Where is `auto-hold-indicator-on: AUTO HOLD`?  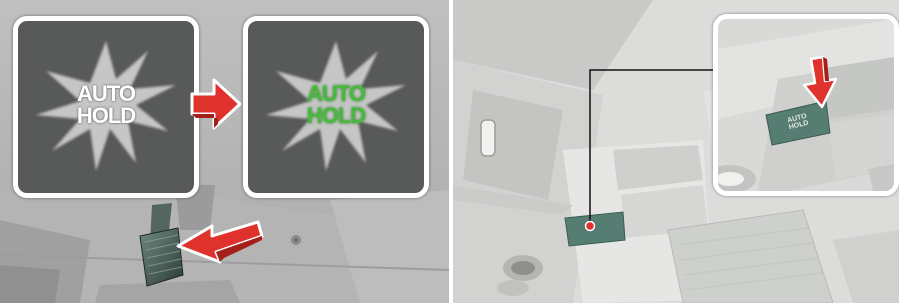
auto-hold-indicator-on: AUTO HOLD is located at coordinates (336, 107).